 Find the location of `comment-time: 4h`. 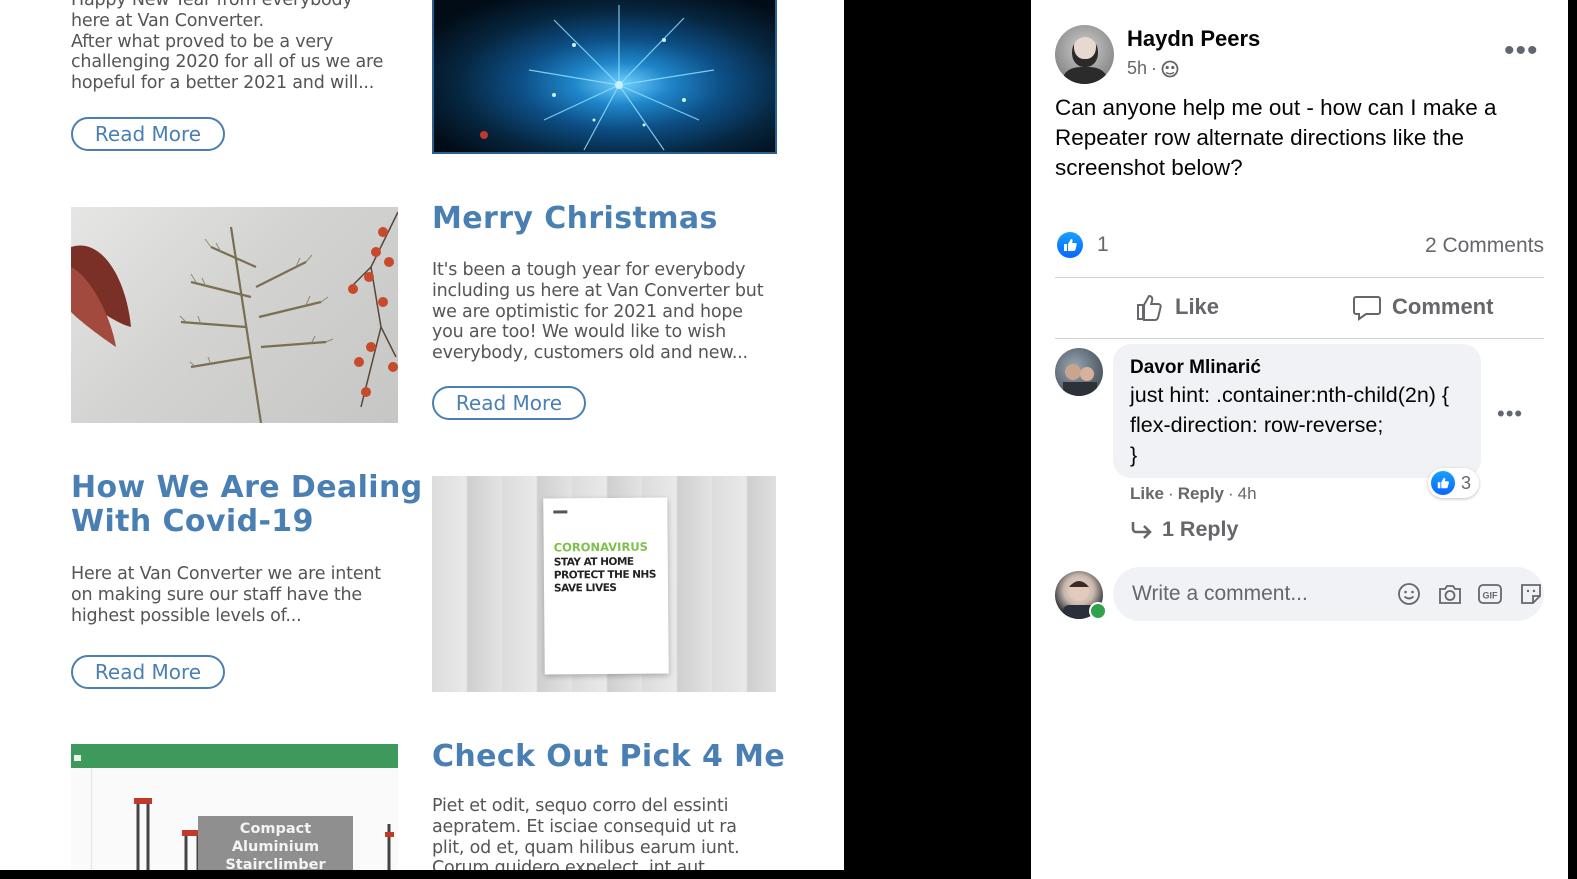

comment-time: 4h is located at coordinates (1247, 494).